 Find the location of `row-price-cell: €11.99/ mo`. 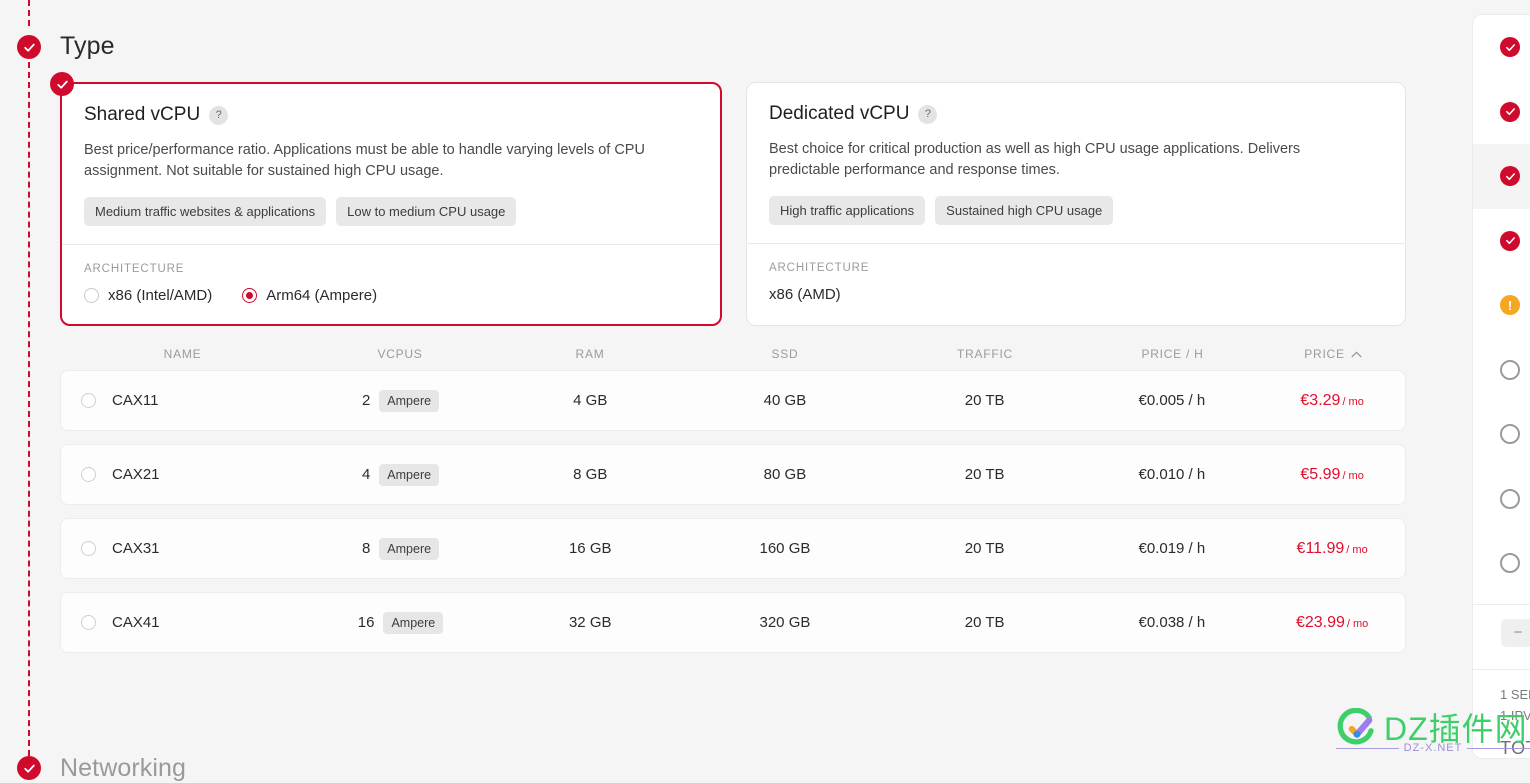

row-price-cell: €11.99/ mo is located at coordinates (1332, 549).